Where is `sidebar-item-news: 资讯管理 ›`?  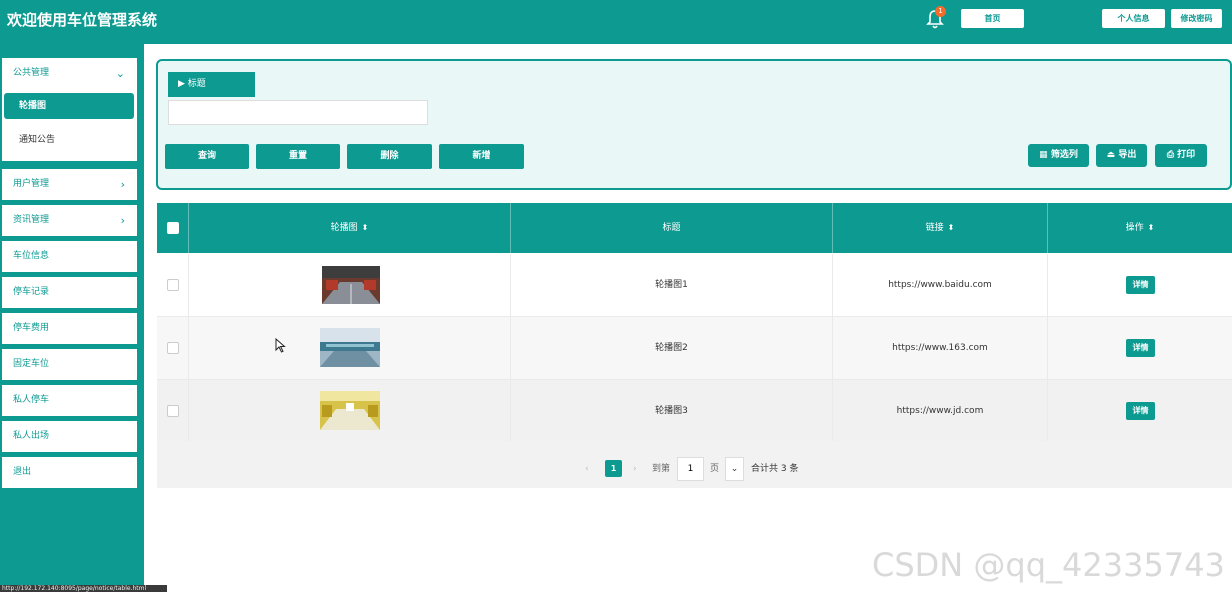 sidebar-item-news: 资讯管理 › is located at coordinates (69, 220).